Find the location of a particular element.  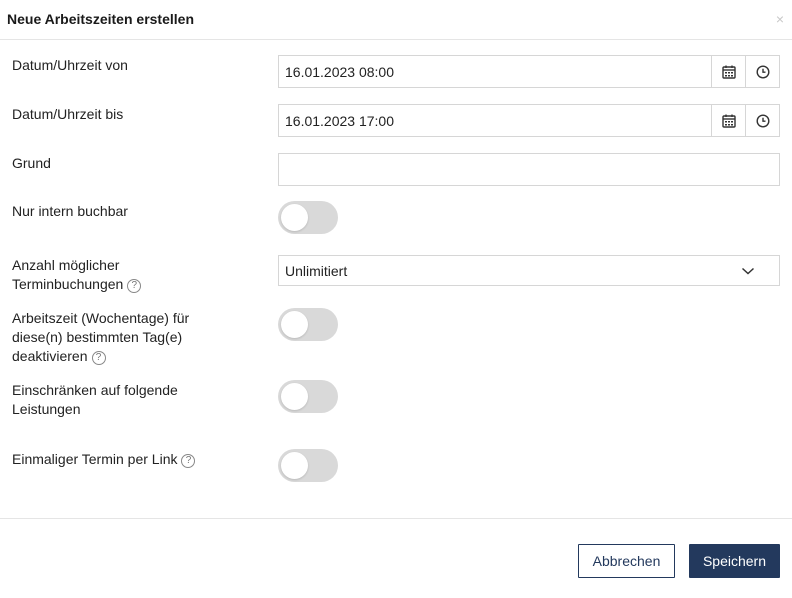

start-datetime-input: 16.01.2023 08:00 is located at coordinates (529, 71).